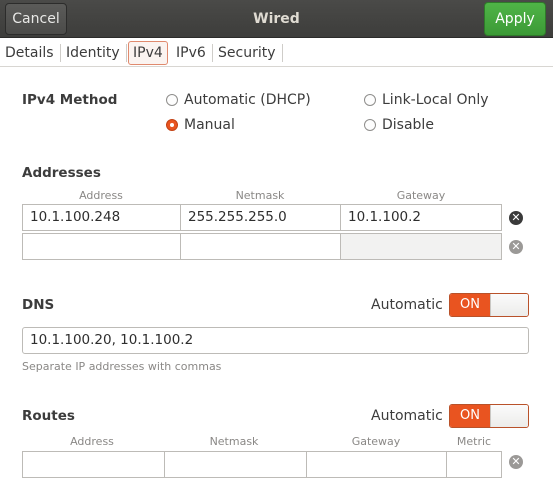 The image size is (553, 478). What do you see at coordinates (234, 441) in the screenshot?
I see `route-column-header-netmask: Netmask` at bounding box center [234, 441].